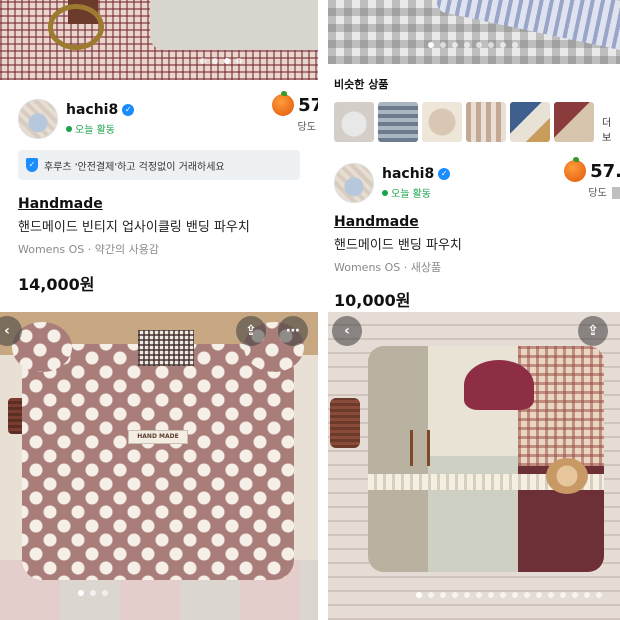 The image size is (620, 620). I want to click on active-dot-icon, so click(385, 192).